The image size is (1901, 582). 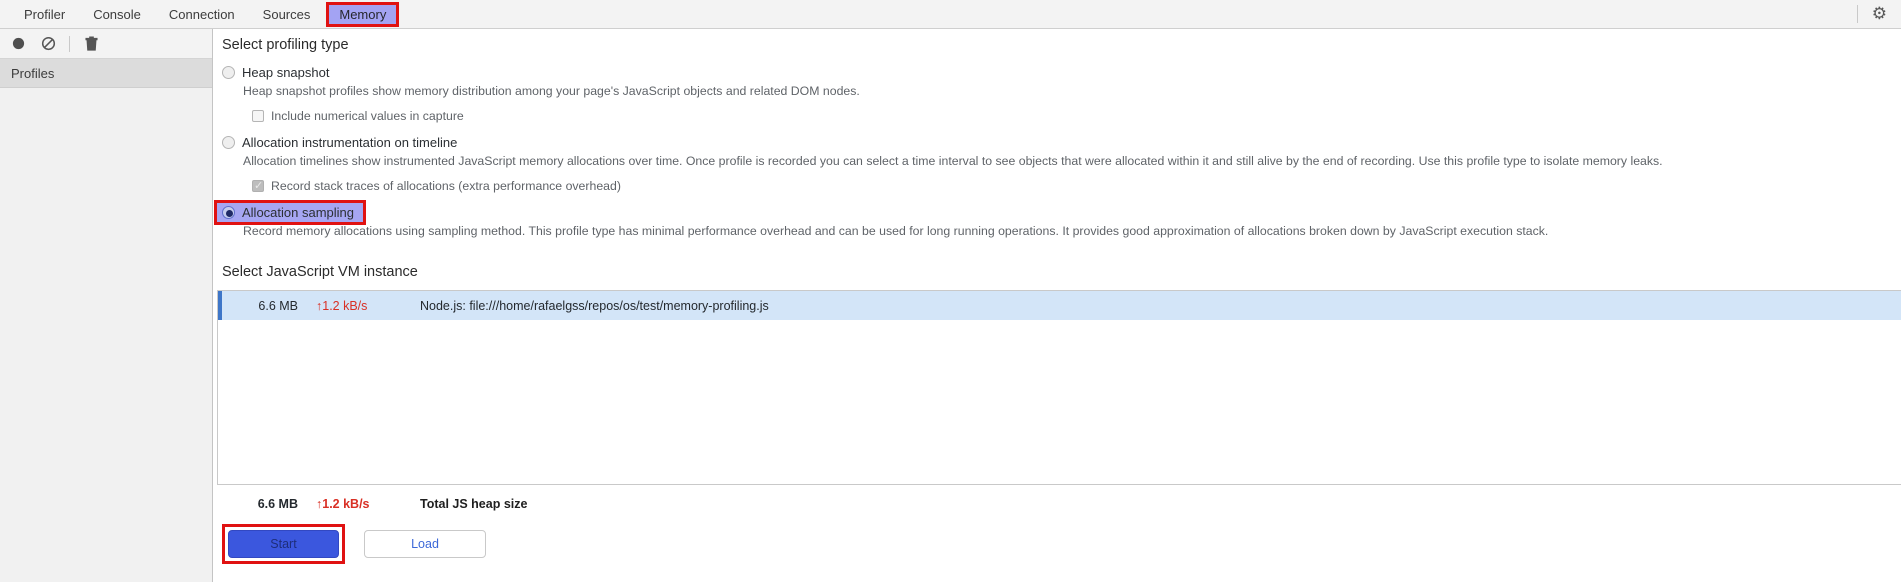 I want to click on clear-profiles-icon, so click(x=48, y=44).